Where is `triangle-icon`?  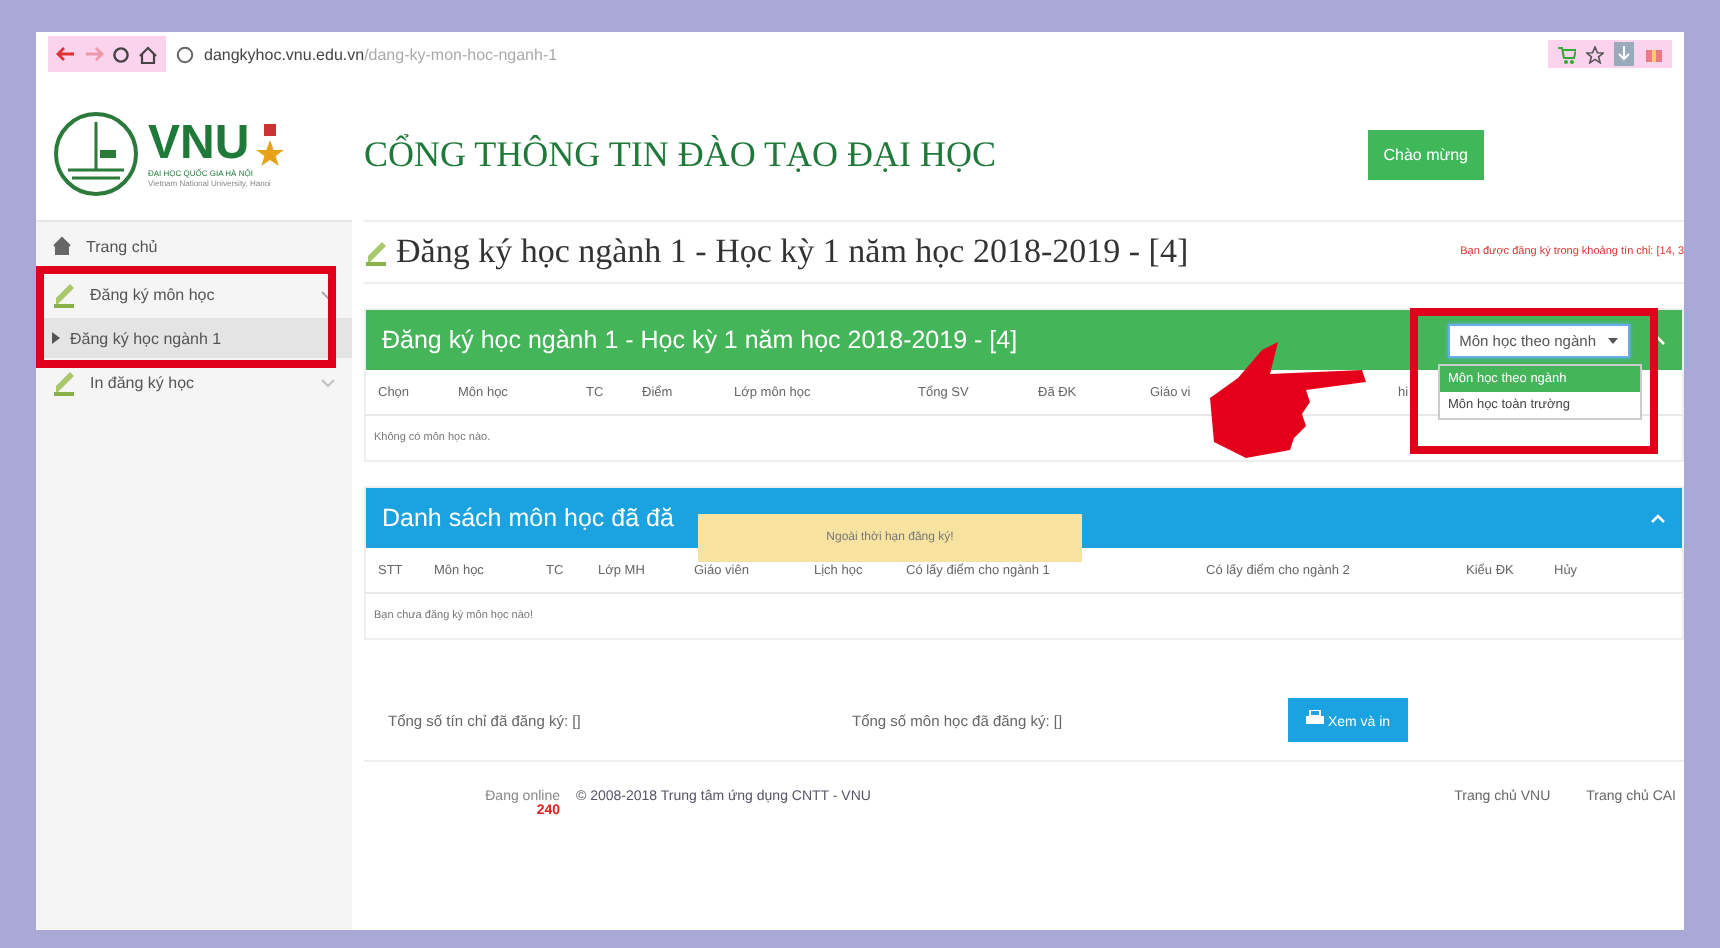
triangle-icon is located at coordinates (56, 338).